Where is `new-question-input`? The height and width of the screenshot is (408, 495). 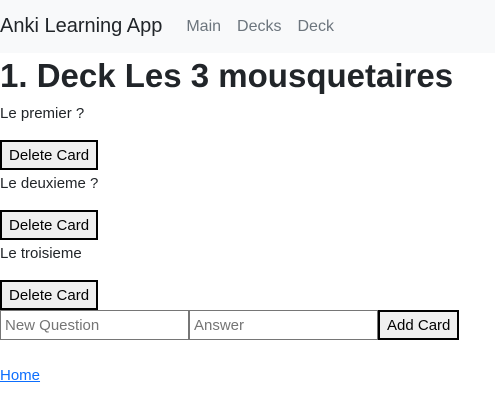
new-question-input is located at coordinates (94, 325).